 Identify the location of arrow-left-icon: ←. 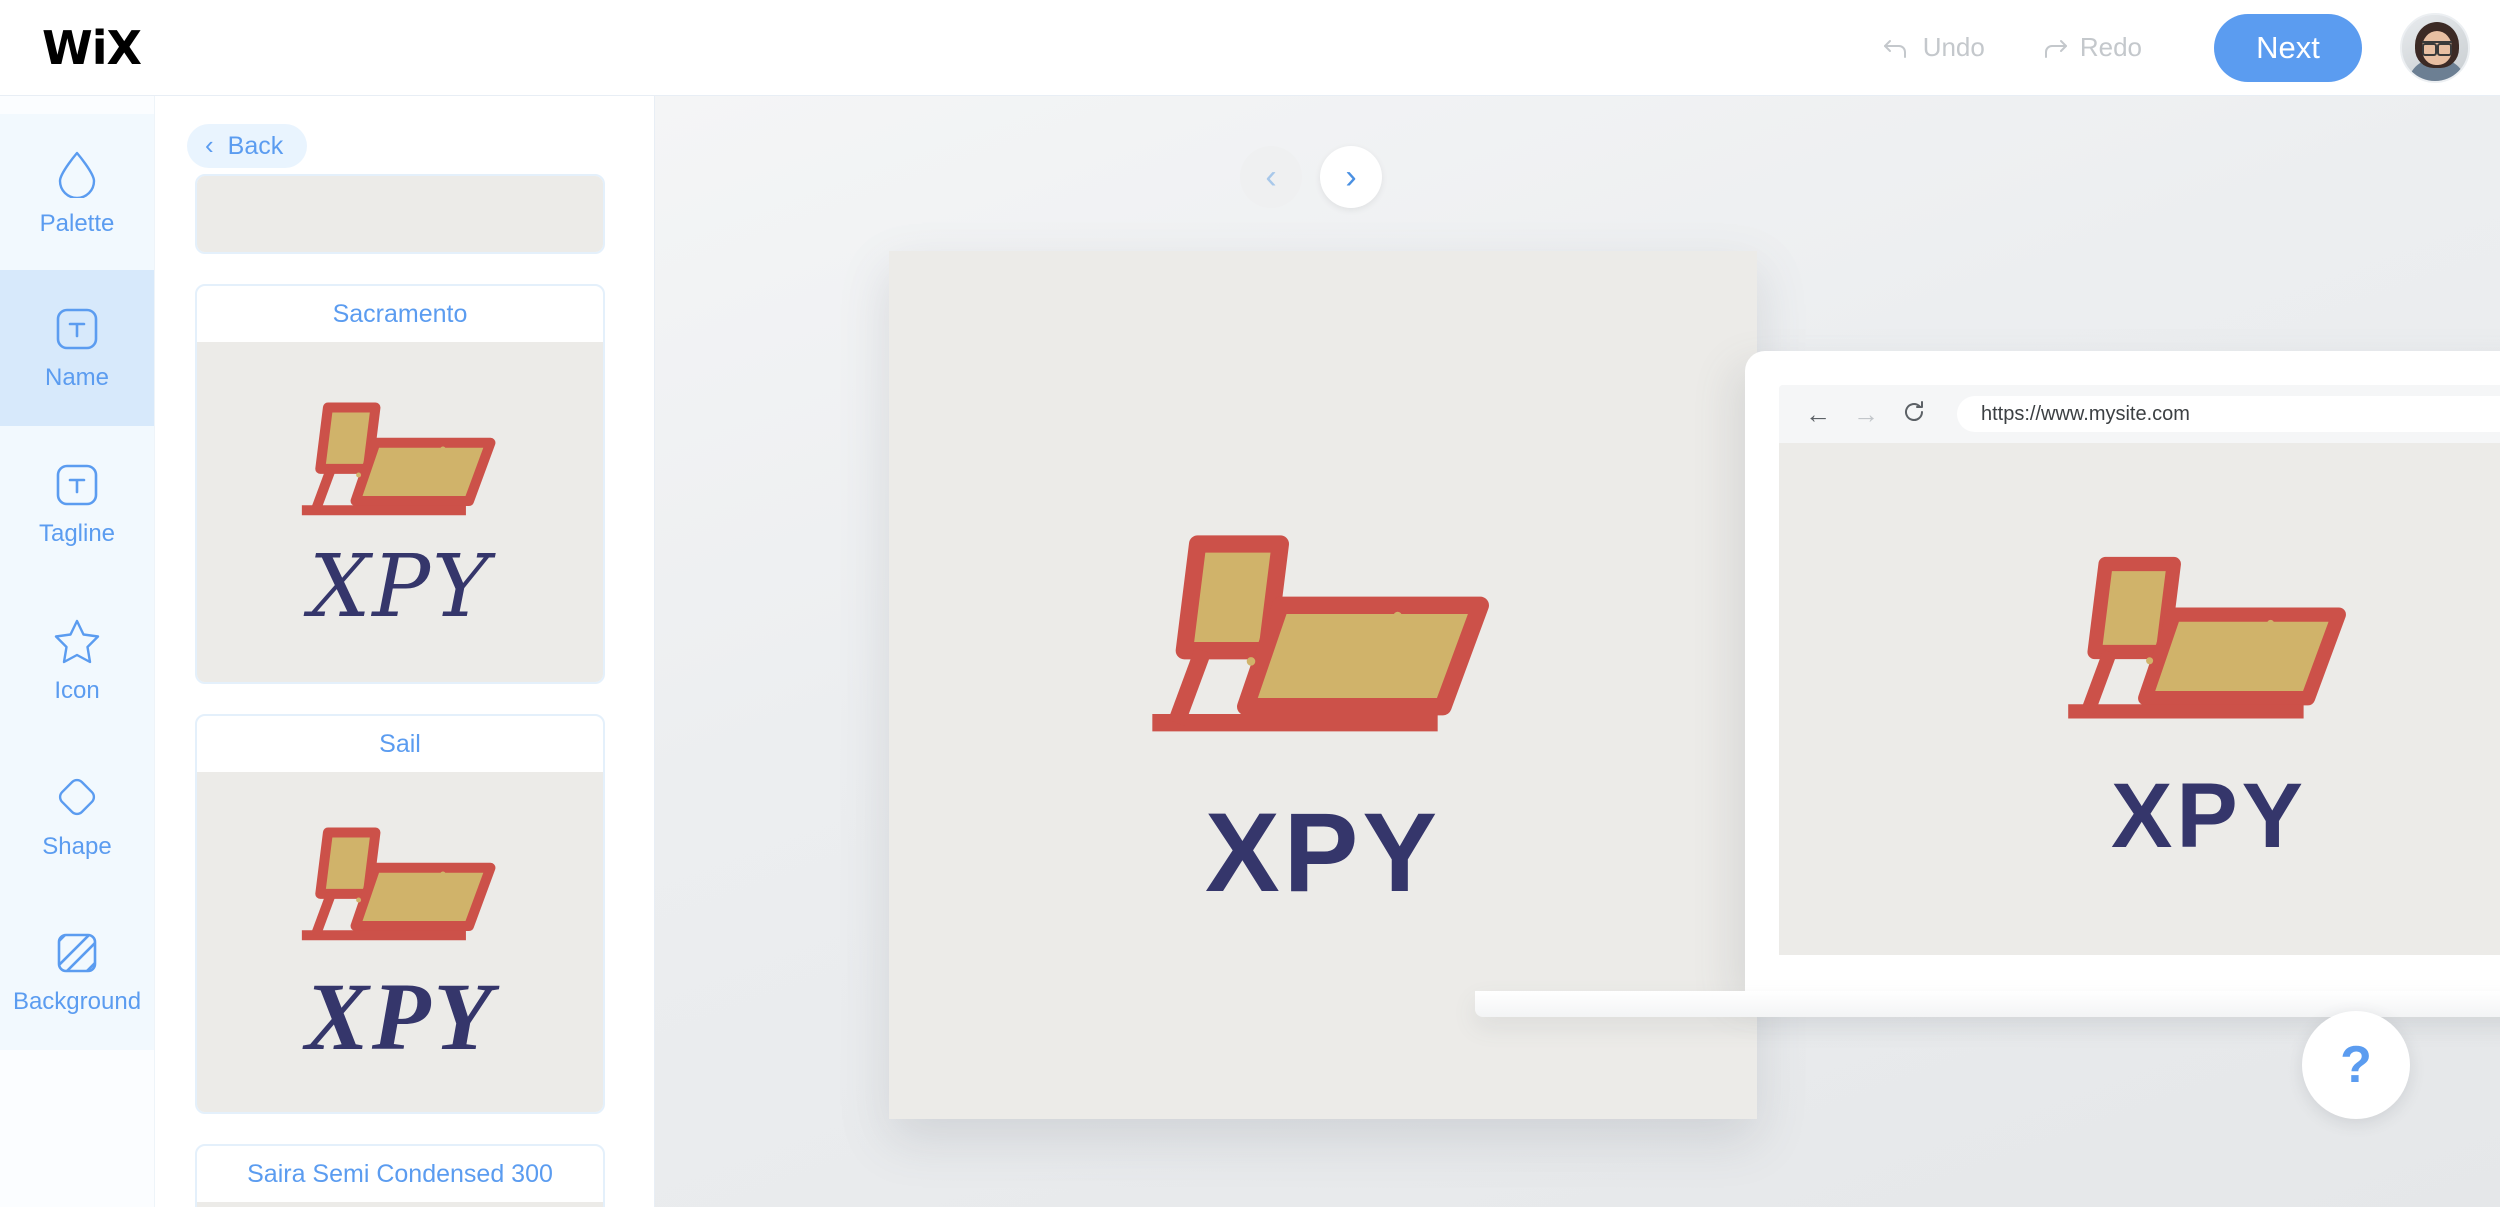
(1818, 414).